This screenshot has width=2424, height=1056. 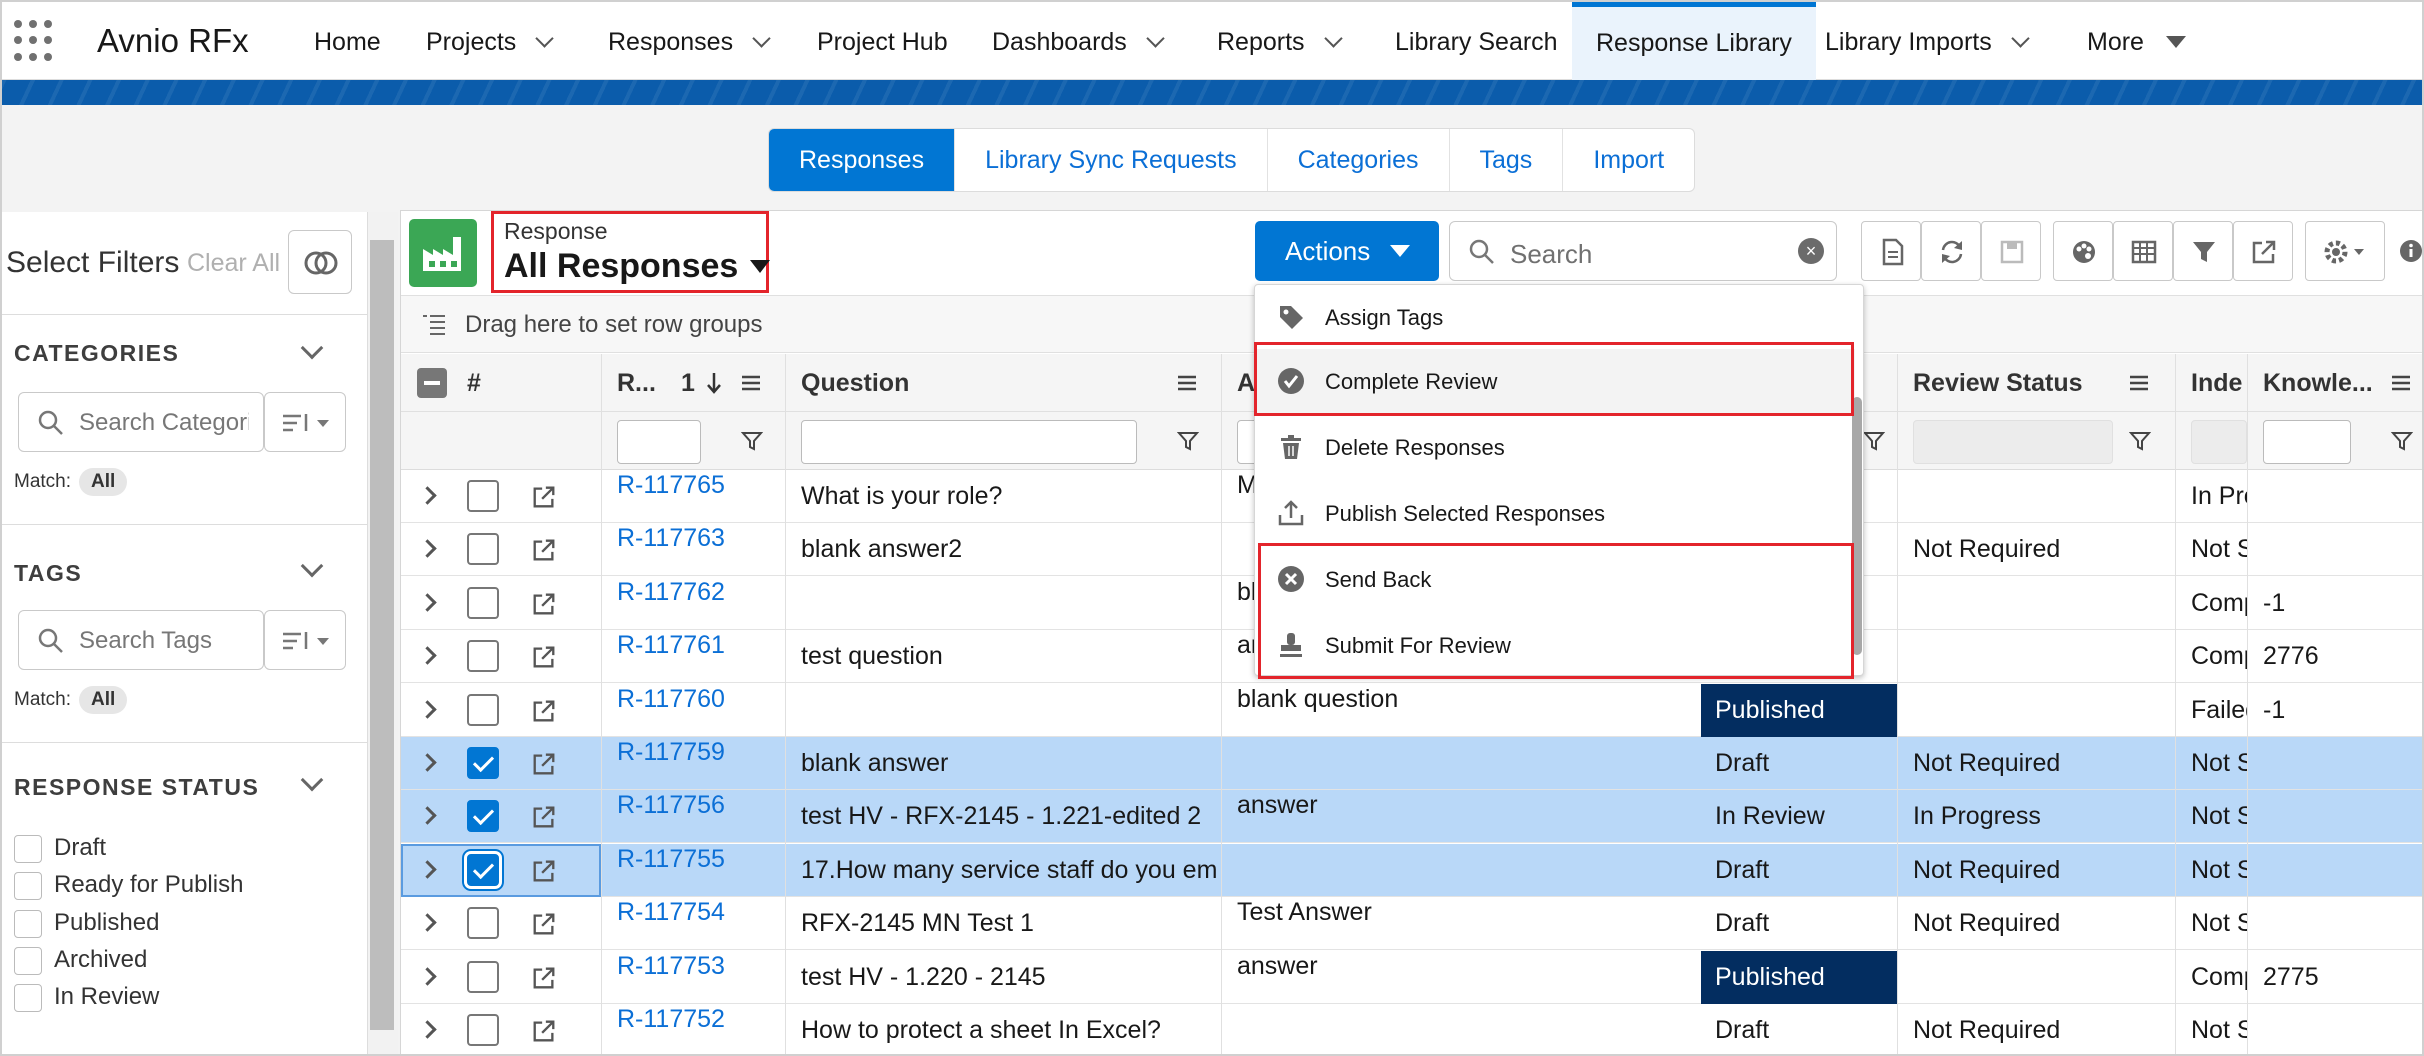 What do you see at coordinates (1111, 160) in the screenshot?
I see `tab-library-sync-requests: Library Sync Requests` at bounding box center [1111, 160].